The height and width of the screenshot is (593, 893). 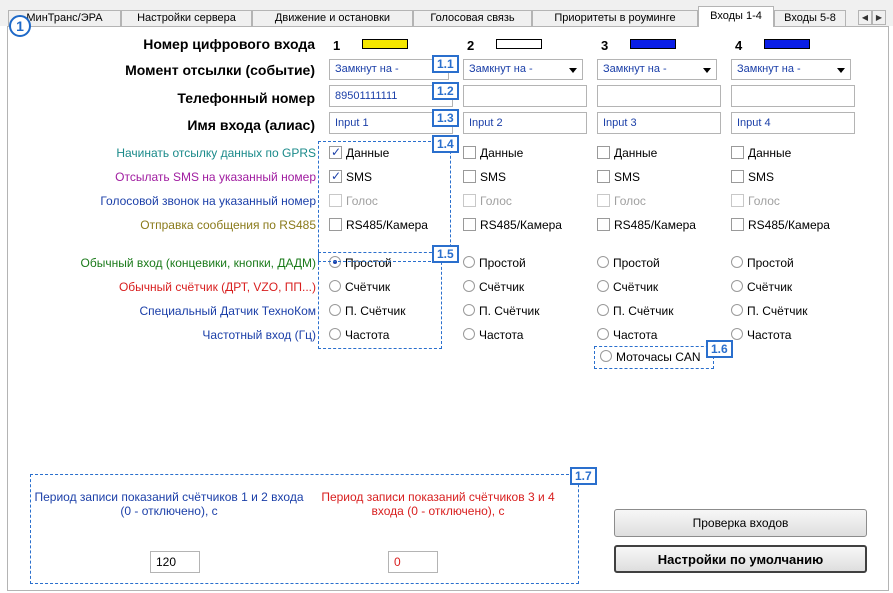 What do you see at coordinates (525, 96) in the screenshot?
I see `input-2-phone-field` at bounding box center [525, 96].